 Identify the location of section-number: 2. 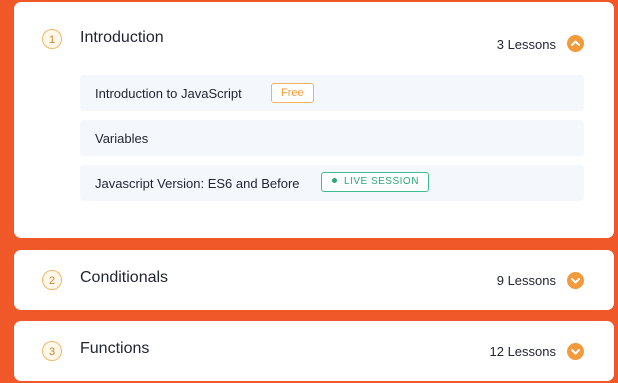
(52, 280).